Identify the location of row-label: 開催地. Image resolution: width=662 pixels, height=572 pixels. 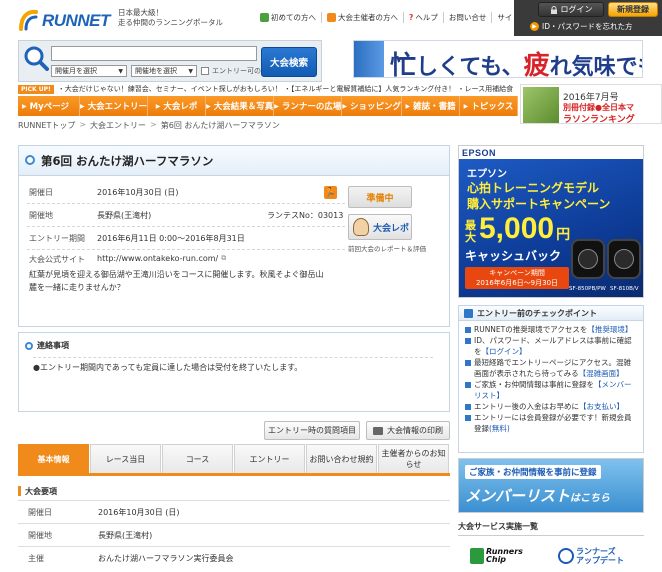
(40, 535).